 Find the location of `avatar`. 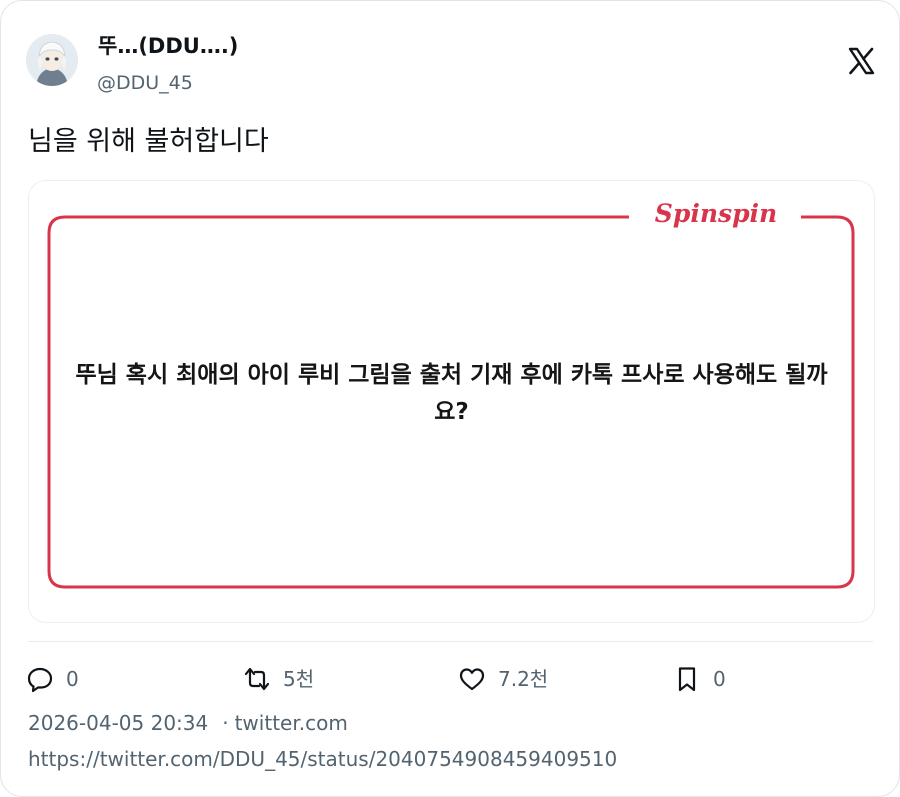

avatar is located at coordinates (52, 60).